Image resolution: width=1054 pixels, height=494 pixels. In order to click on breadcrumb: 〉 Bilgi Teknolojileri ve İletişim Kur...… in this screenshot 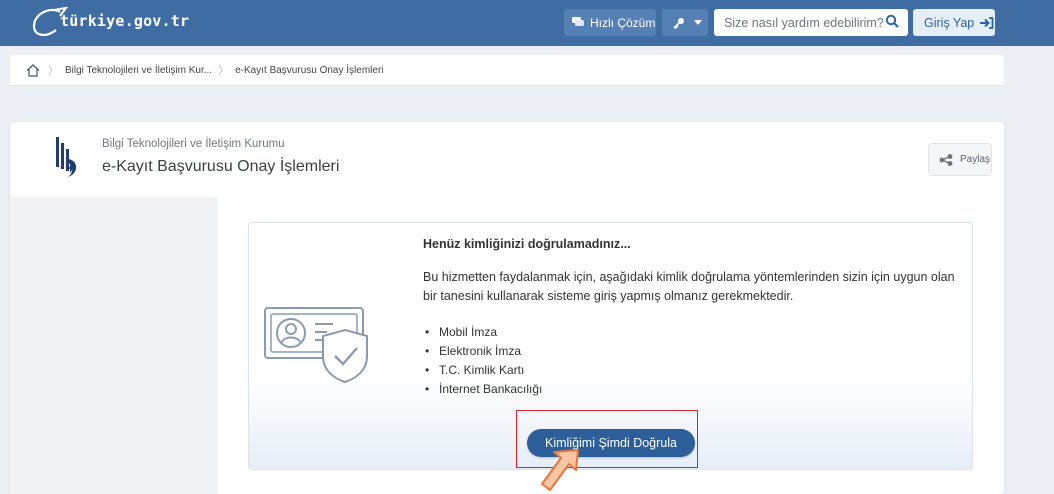, I will do `click(507, 70)`.